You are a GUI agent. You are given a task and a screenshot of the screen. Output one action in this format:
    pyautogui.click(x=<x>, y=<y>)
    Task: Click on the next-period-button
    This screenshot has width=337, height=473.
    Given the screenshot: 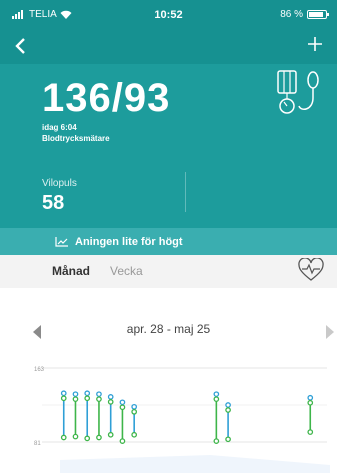 What is the action you would take?
    pyautogui.click(x=330, y=332)
    